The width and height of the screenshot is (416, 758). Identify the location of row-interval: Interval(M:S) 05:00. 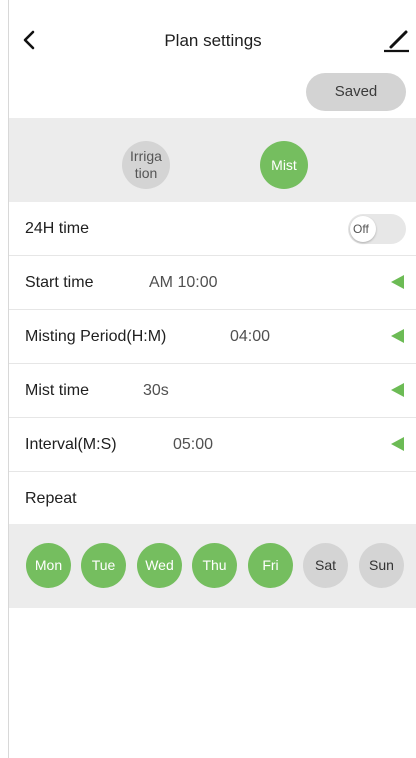
(212, 445).